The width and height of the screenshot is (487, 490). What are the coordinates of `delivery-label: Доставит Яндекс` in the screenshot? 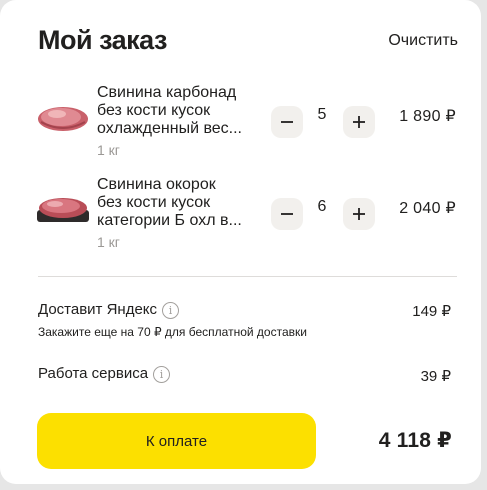 It's located at (98, 309).